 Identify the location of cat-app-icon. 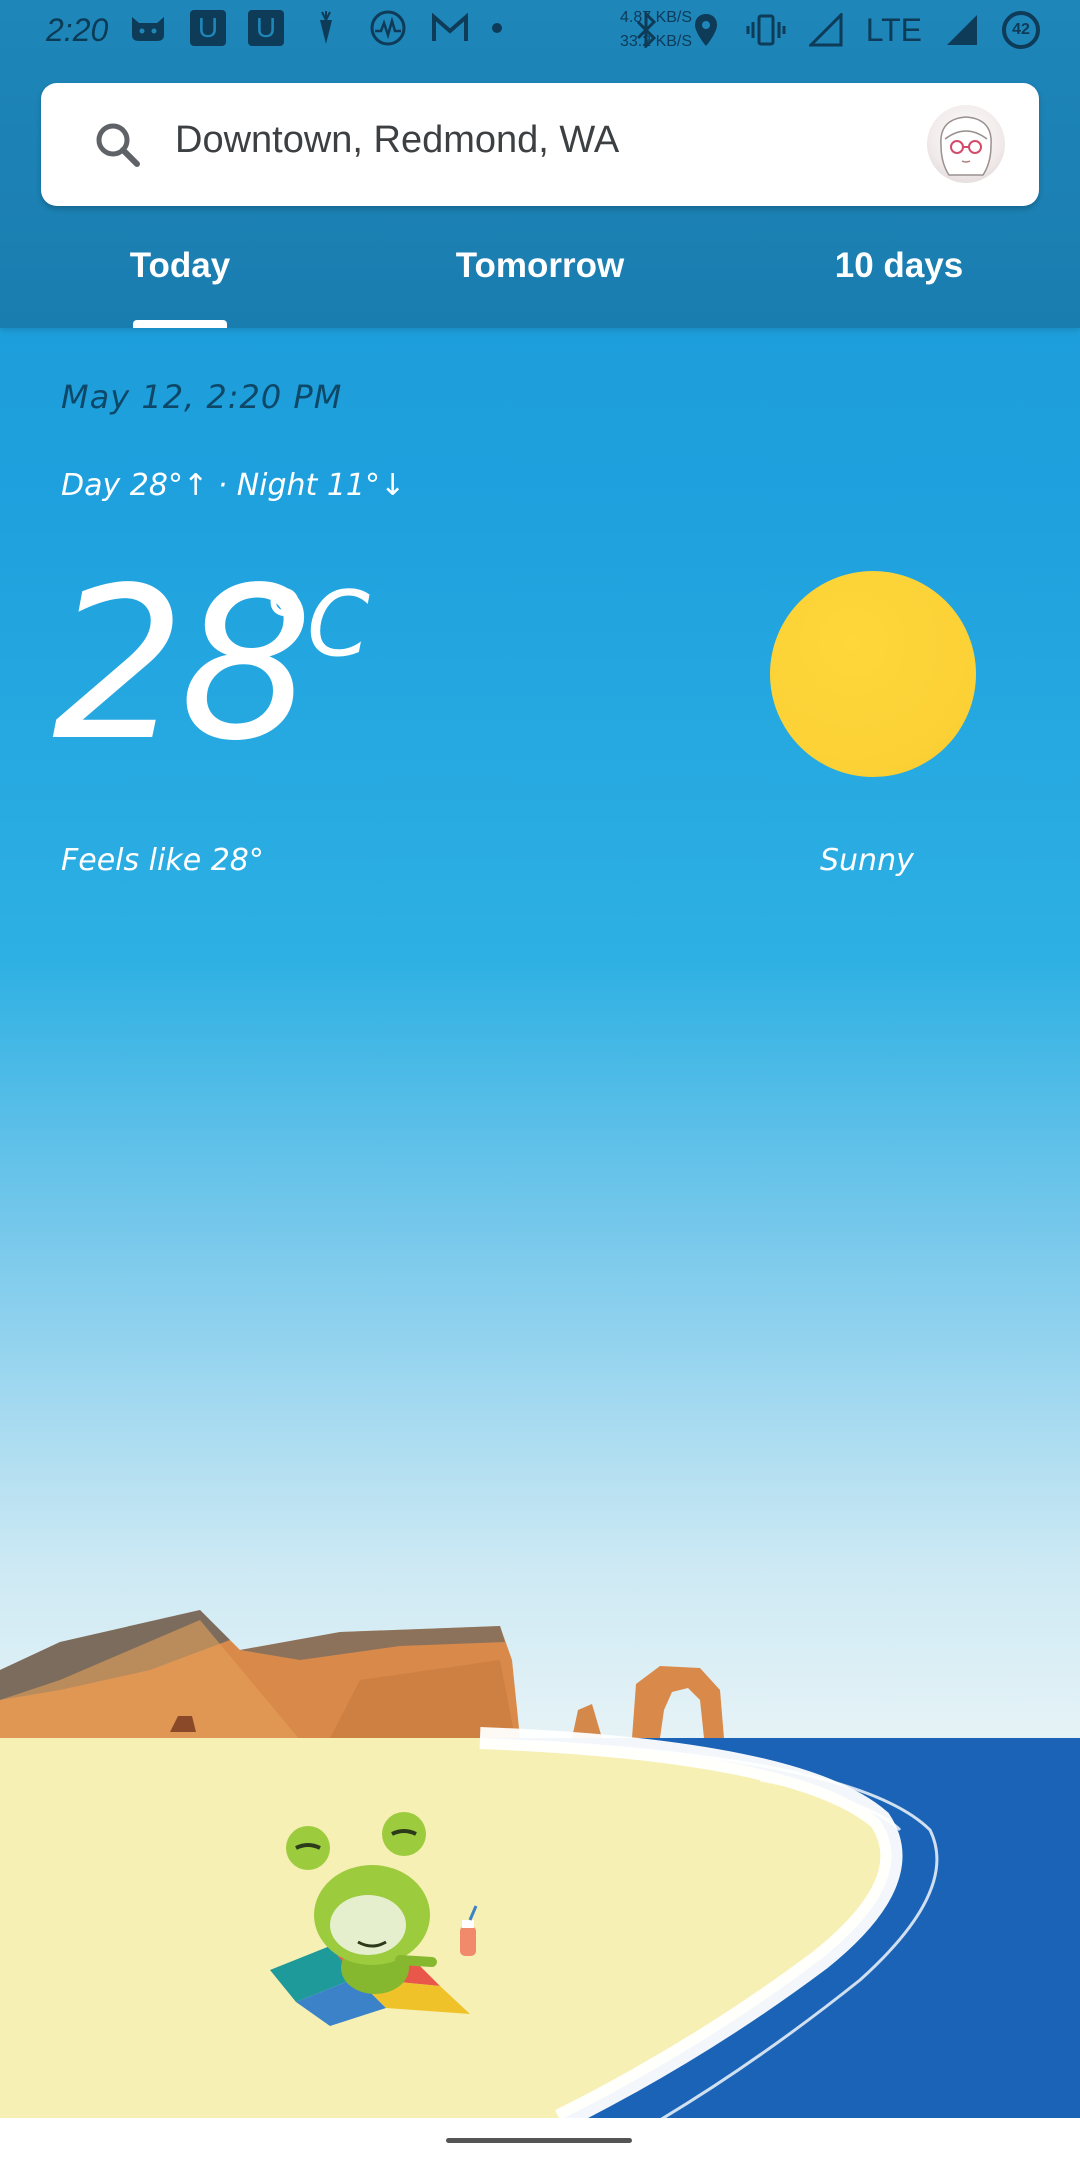
(148, 28).